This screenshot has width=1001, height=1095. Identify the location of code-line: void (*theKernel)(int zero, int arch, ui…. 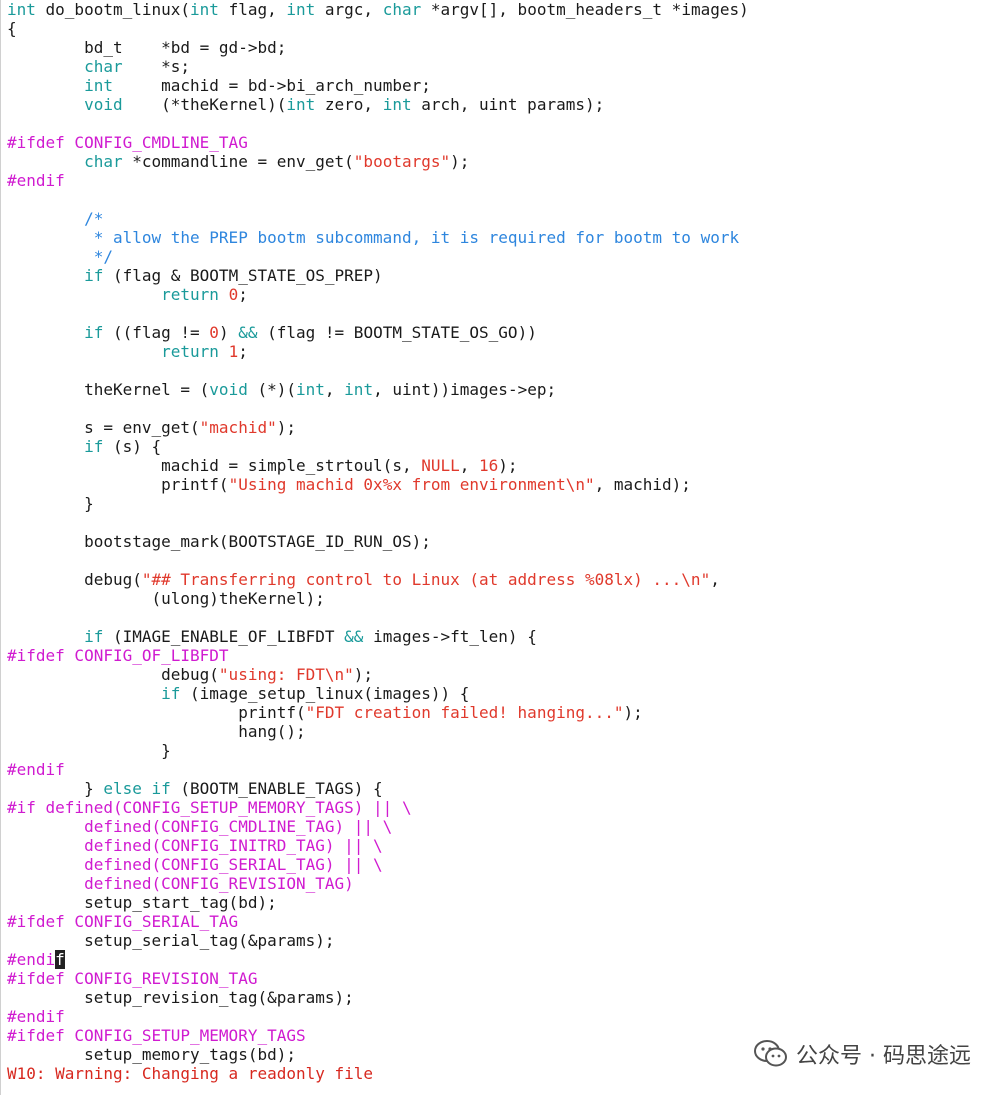
(501, 104).